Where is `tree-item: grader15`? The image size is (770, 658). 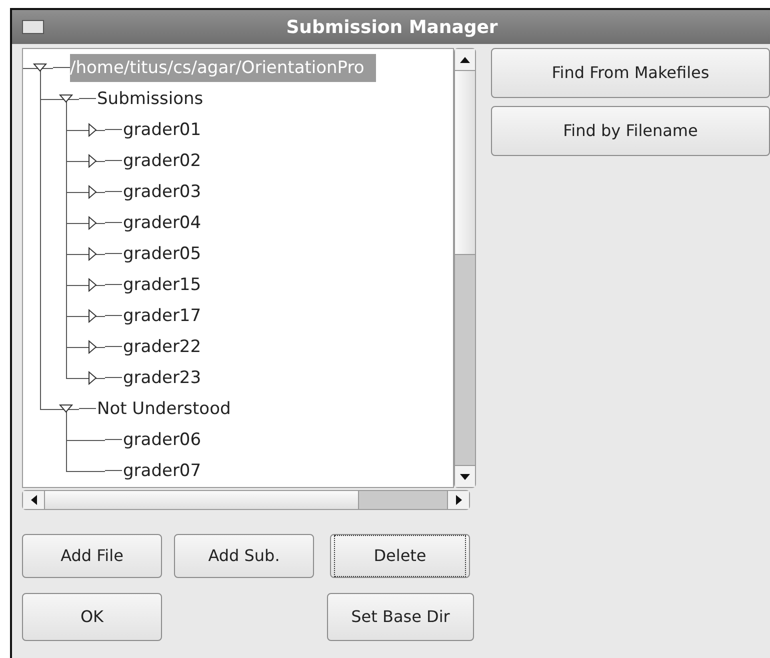 tree-item: grader15 is located at coordinates (162, 285).